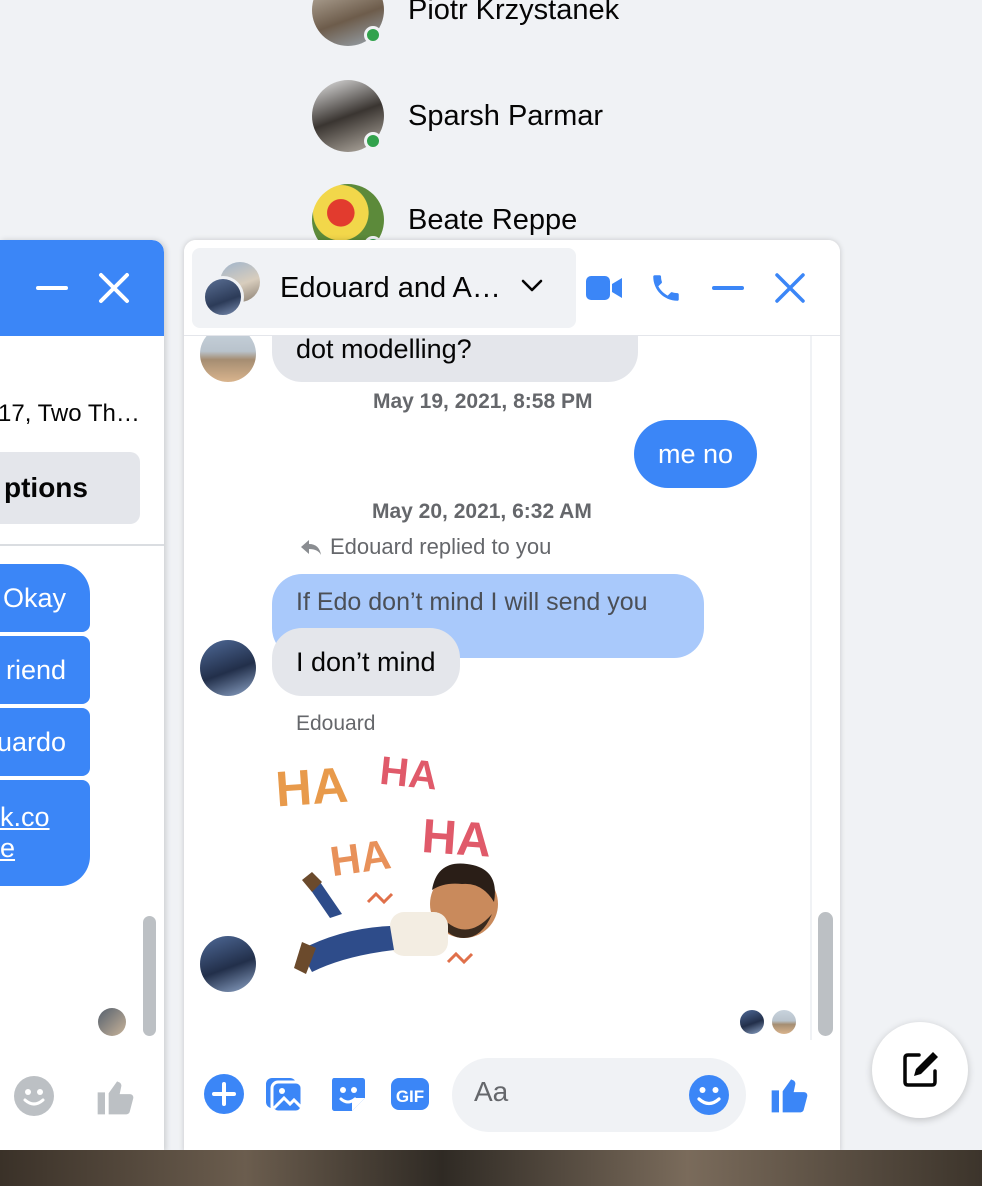  What do you see at coordinates (311, 547) in the screenshot?
I see `reply-arrow-icon` at bounding box center [311, 547].